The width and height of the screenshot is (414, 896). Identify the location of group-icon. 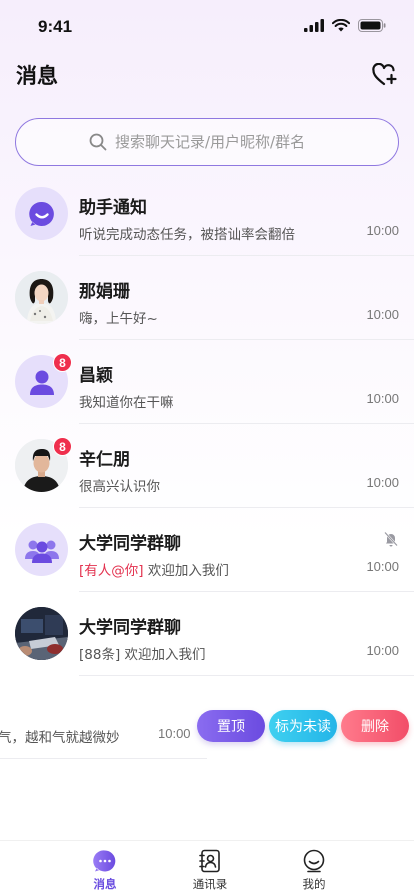
(41, 551).